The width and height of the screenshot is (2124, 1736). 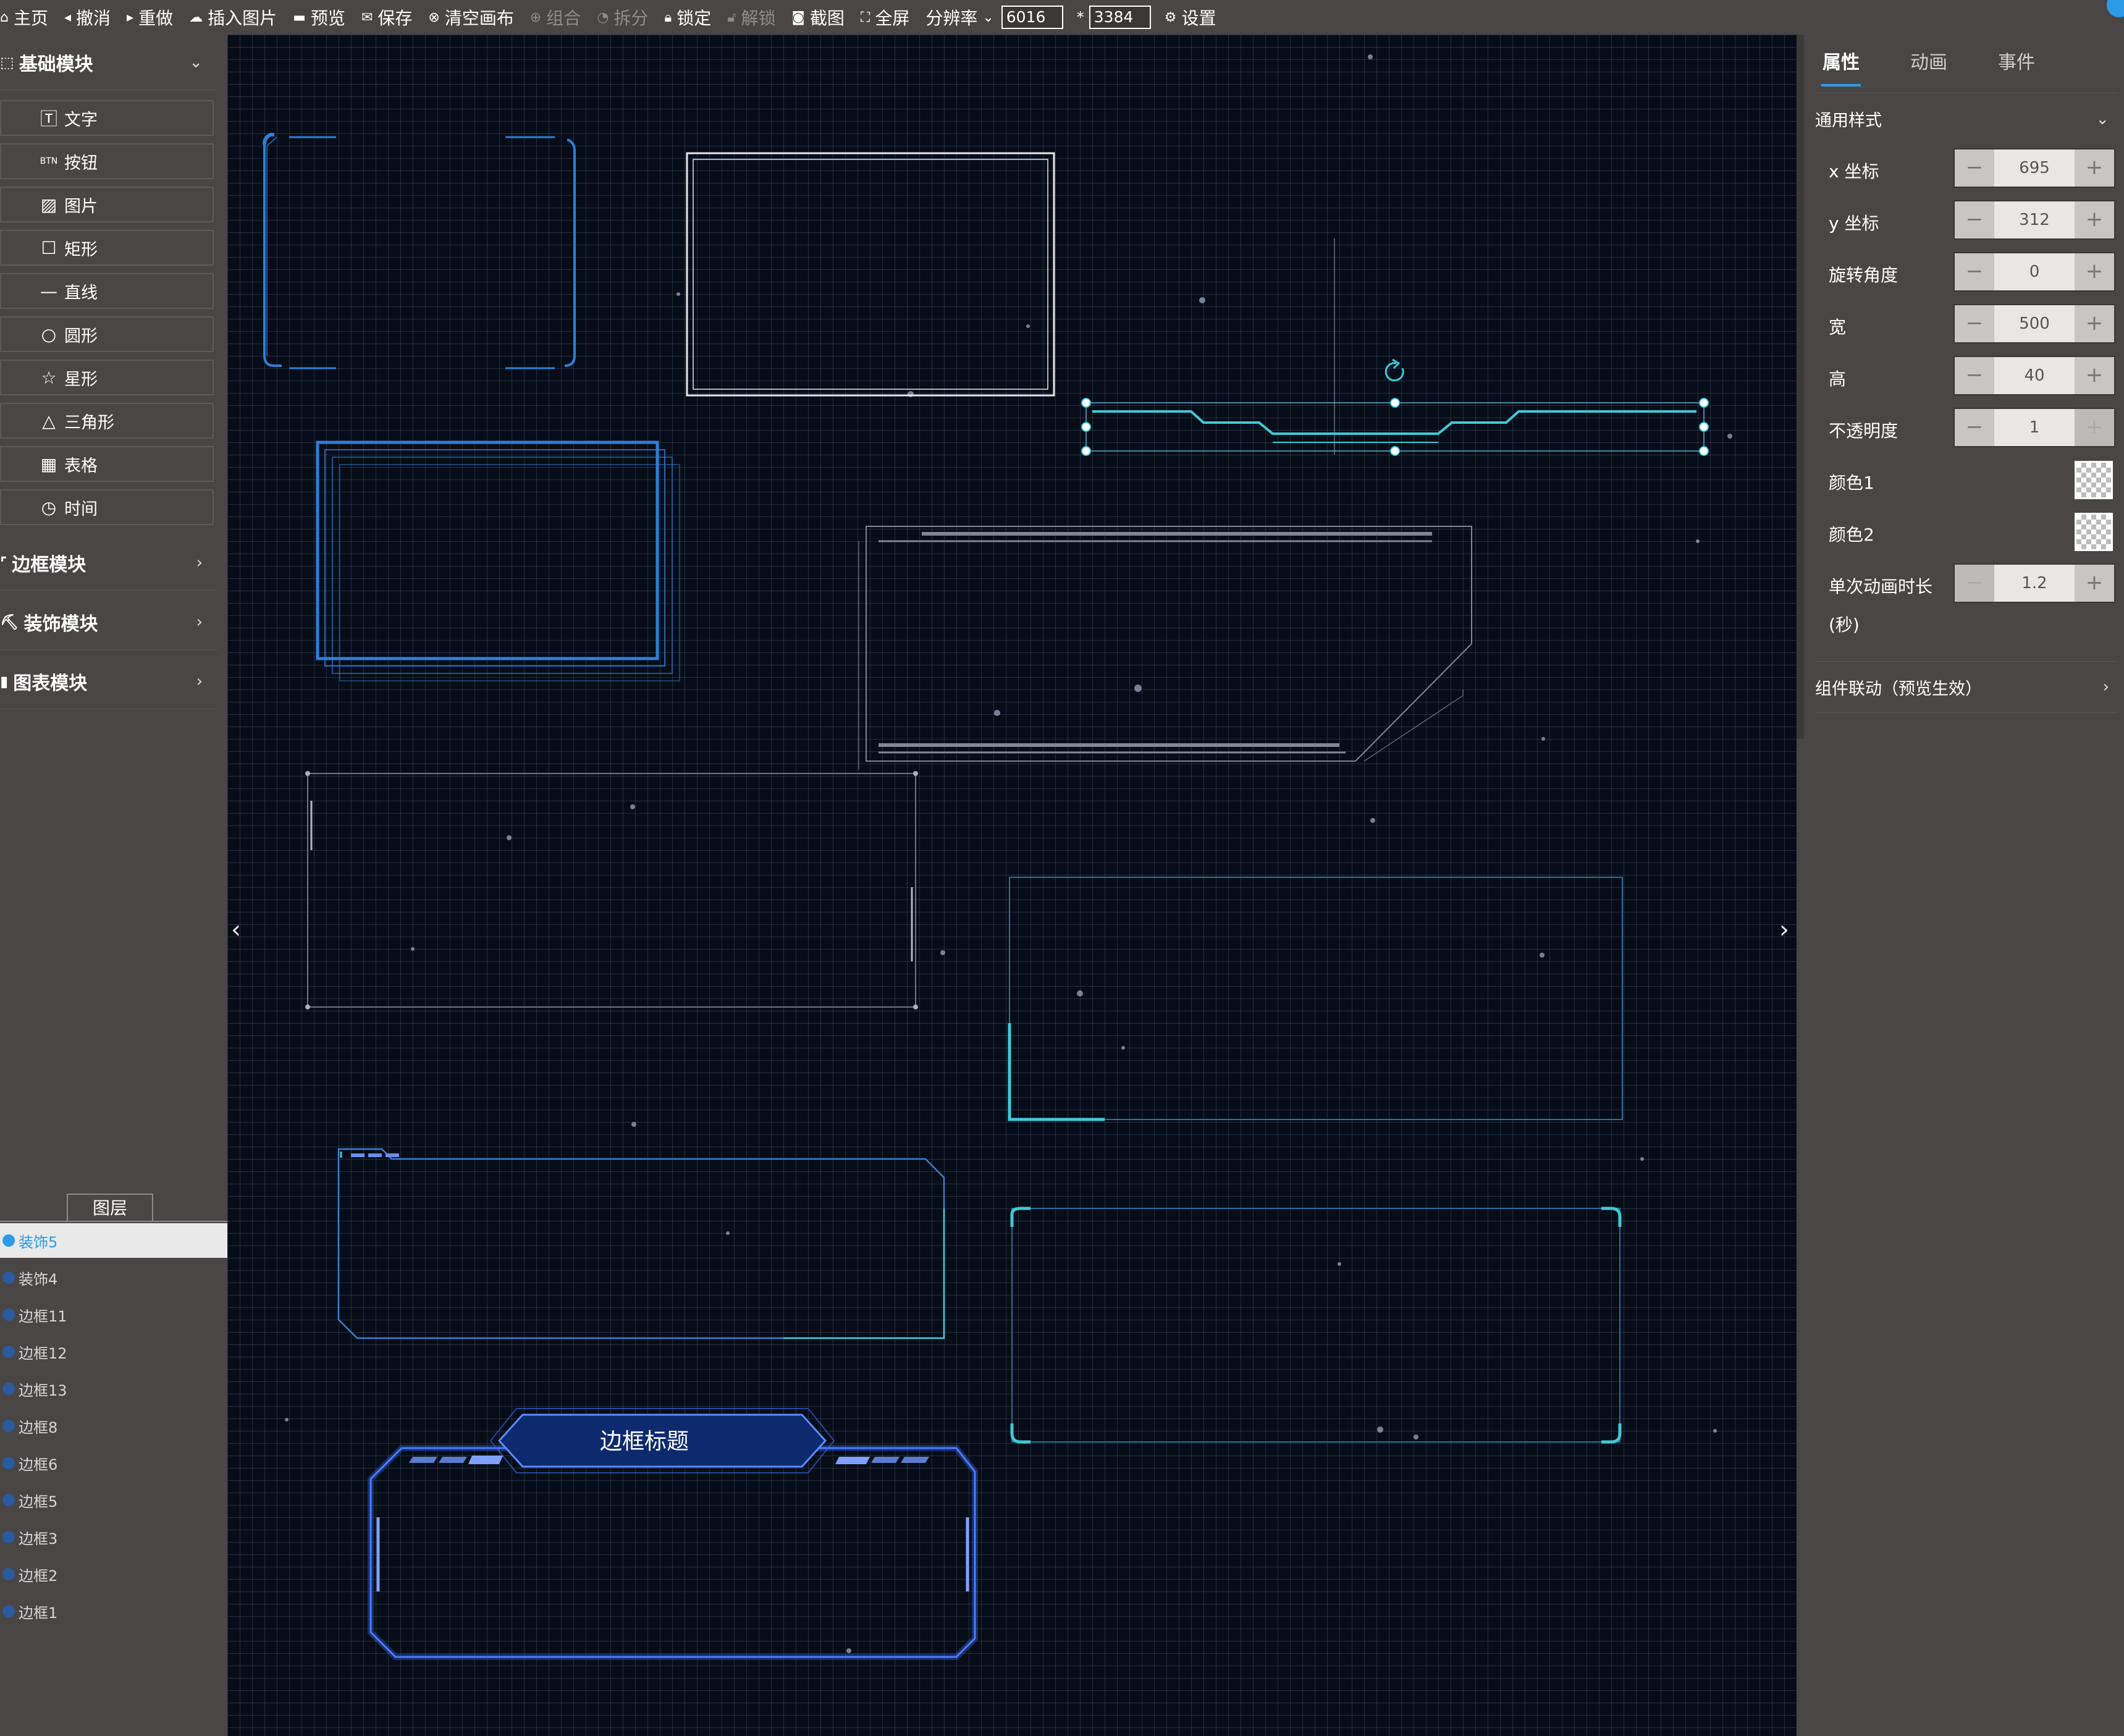 I want to click on redo-button: ▸ 重做, so click(x=150, y=17).